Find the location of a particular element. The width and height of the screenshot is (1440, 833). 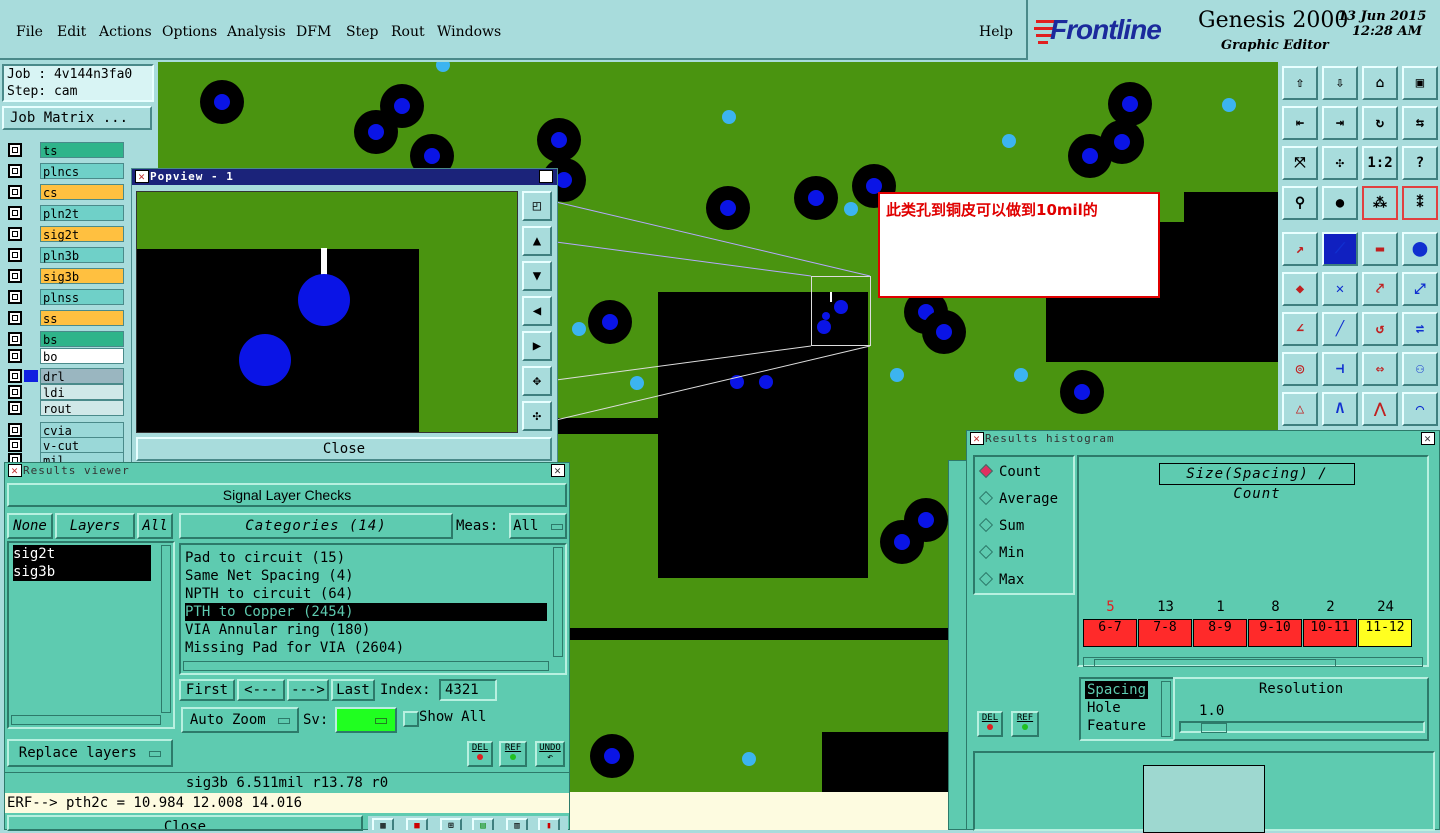

index-input: 4321 is located at coordinates (468, 690).